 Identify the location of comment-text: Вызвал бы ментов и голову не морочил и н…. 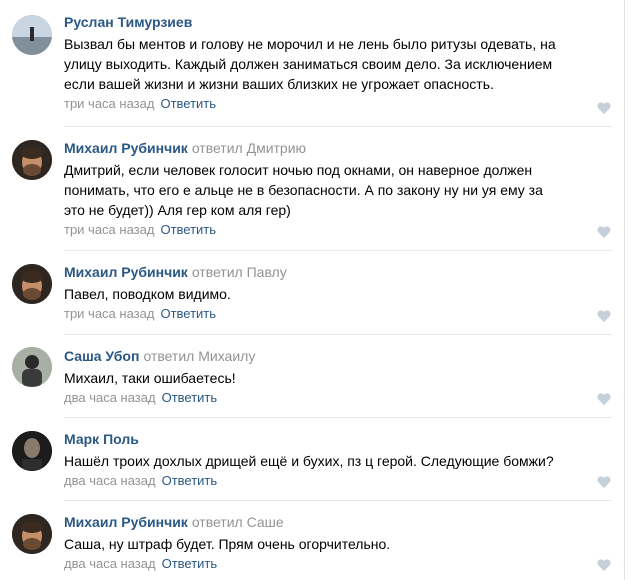
(335, 64).